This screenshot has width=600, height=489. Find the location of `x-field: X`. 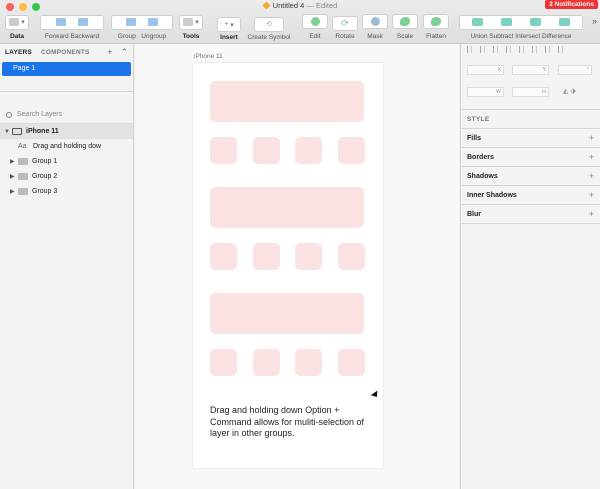

x-field: X is located at coordinates (485, 70).